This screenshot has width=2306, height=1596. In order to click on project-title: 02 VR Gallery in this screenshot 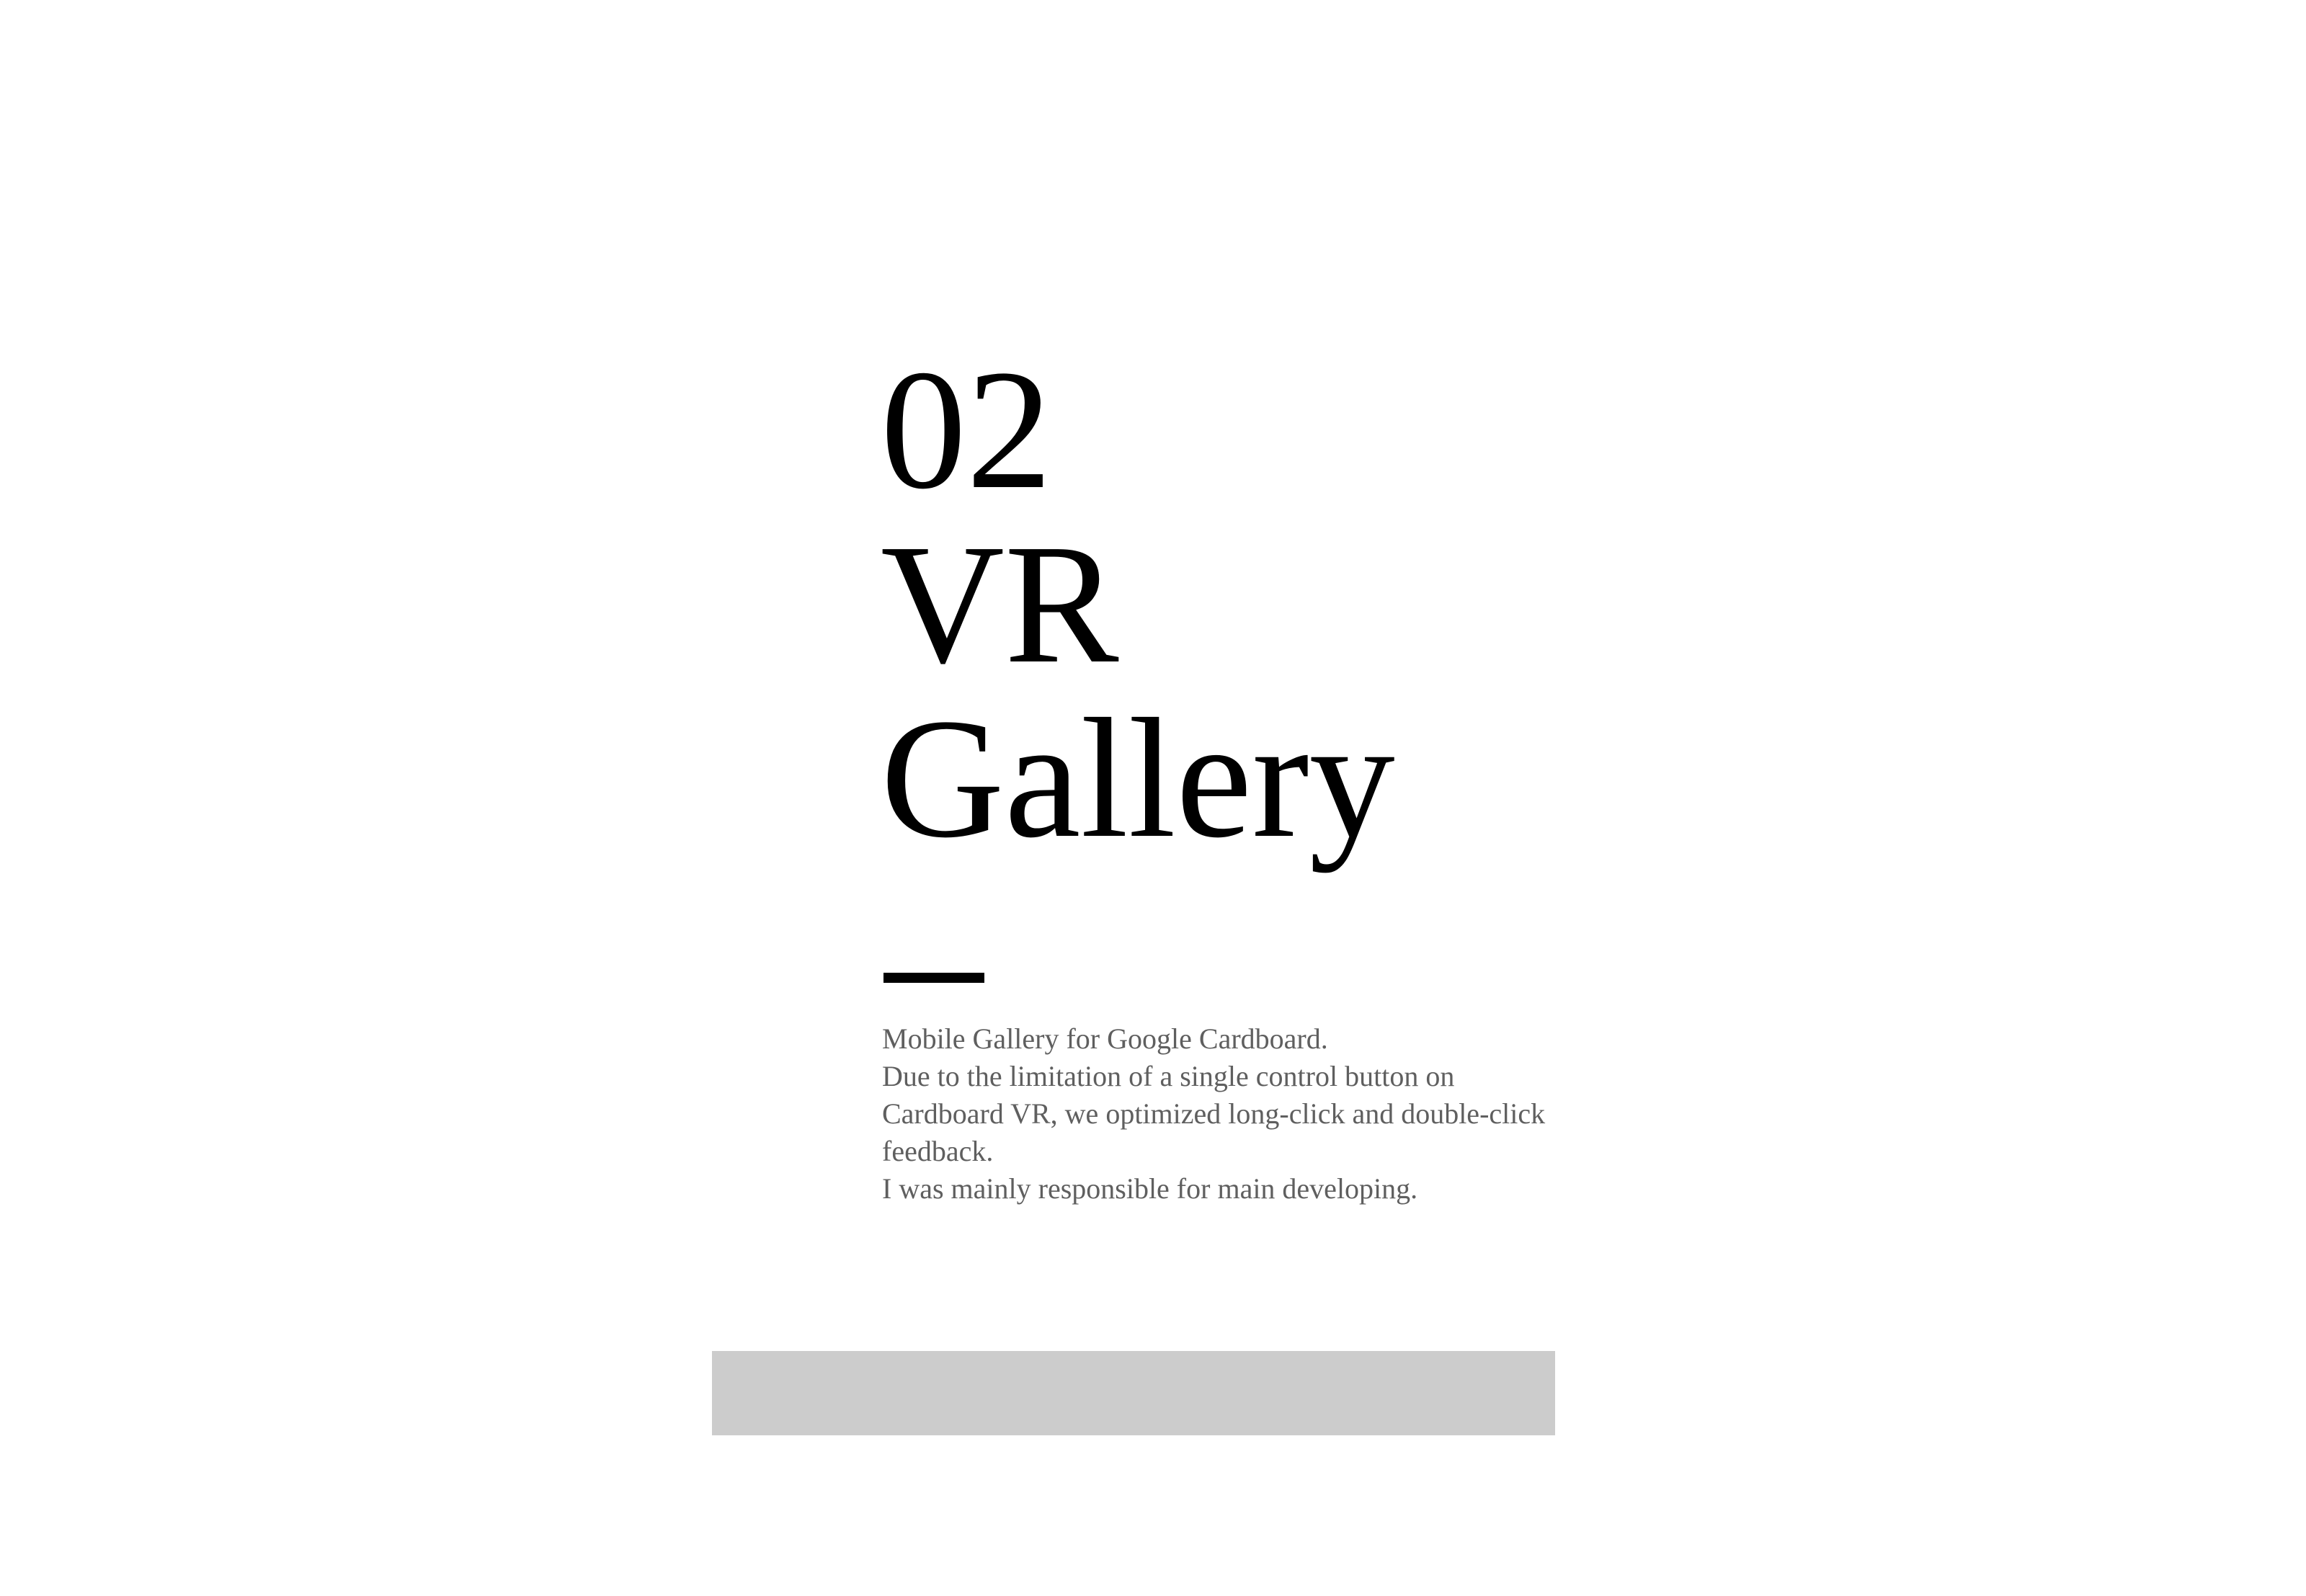, I will do `click(1138, 604)`.